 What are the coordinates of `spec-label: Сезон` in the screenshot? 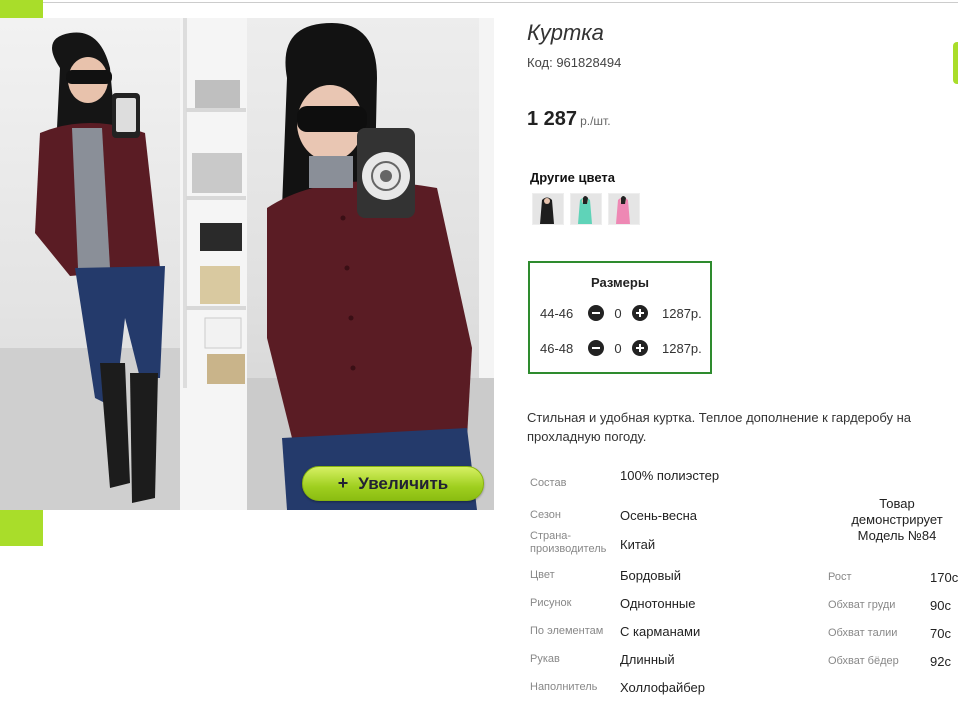 It's located at (545, 515).